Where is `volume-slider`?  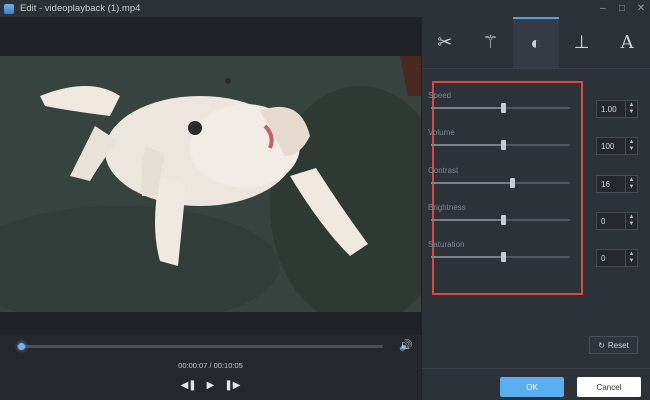 volume-slider is located at coordinates (500, 145).